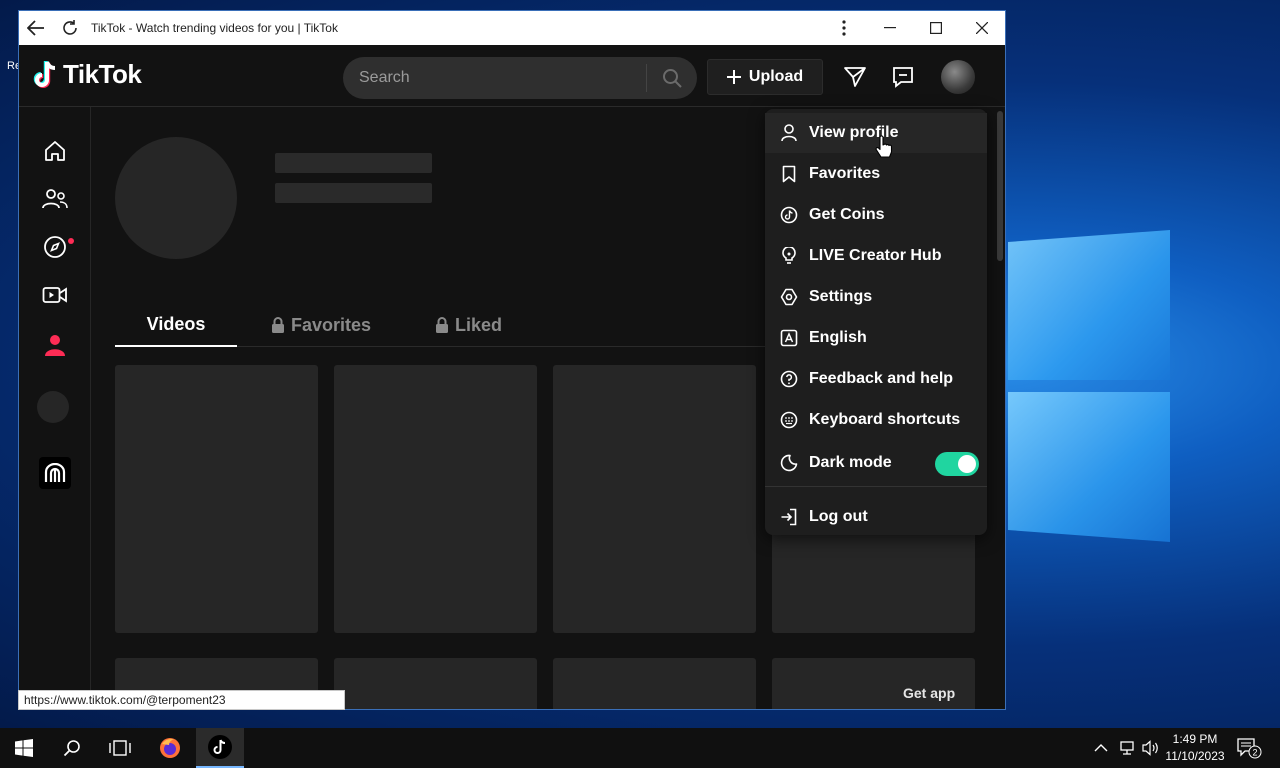 The image size is (1280, 768). What do you see at coordinates (850, 462) in the screenshot?
I see `menu-item-label: Dark mode` at bounding box center [850, 462].